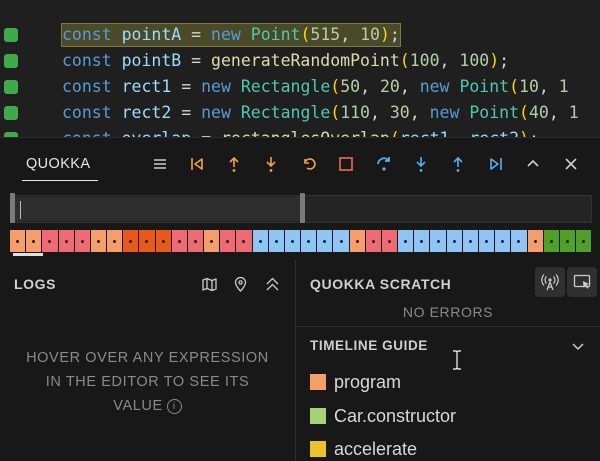 The image size is (600, 461). I want to click on timeline-steps, so click(301, 241).